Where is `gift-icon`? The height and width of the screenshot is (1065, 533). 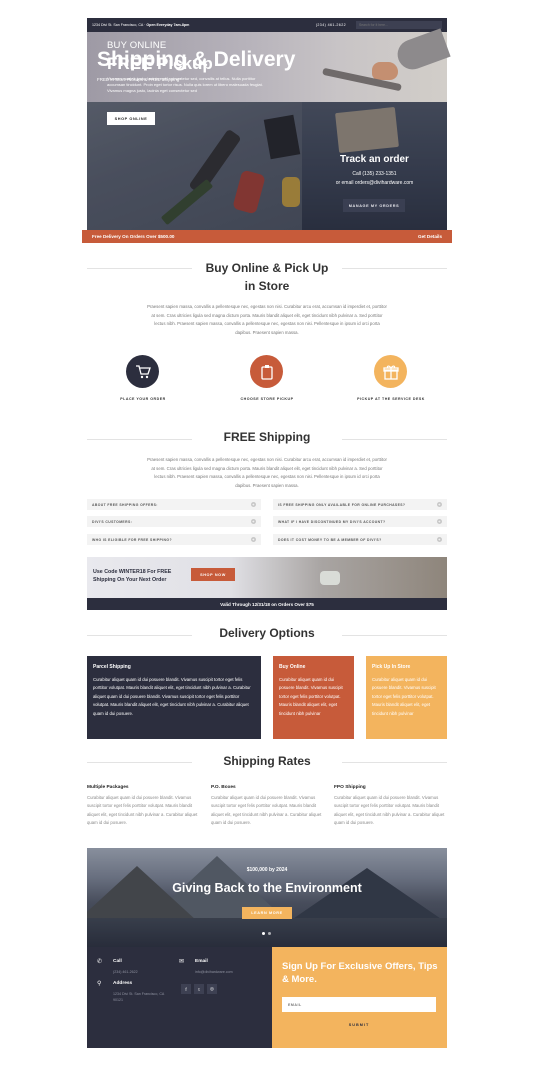
gift-icon is located at coordinates (390, 371).